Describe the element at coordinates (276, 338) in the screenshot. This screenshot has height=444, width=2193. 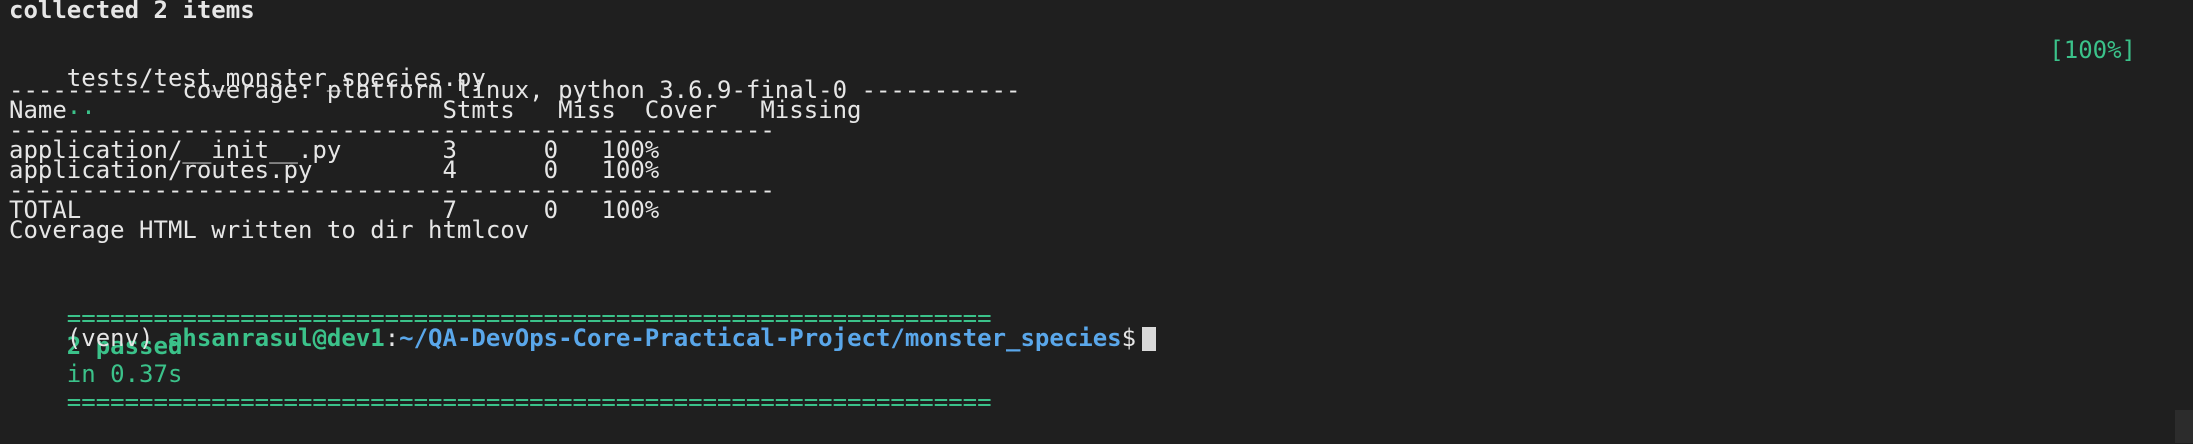
I see `prompt-user-host: ahsanrasul@dev1` at that location.